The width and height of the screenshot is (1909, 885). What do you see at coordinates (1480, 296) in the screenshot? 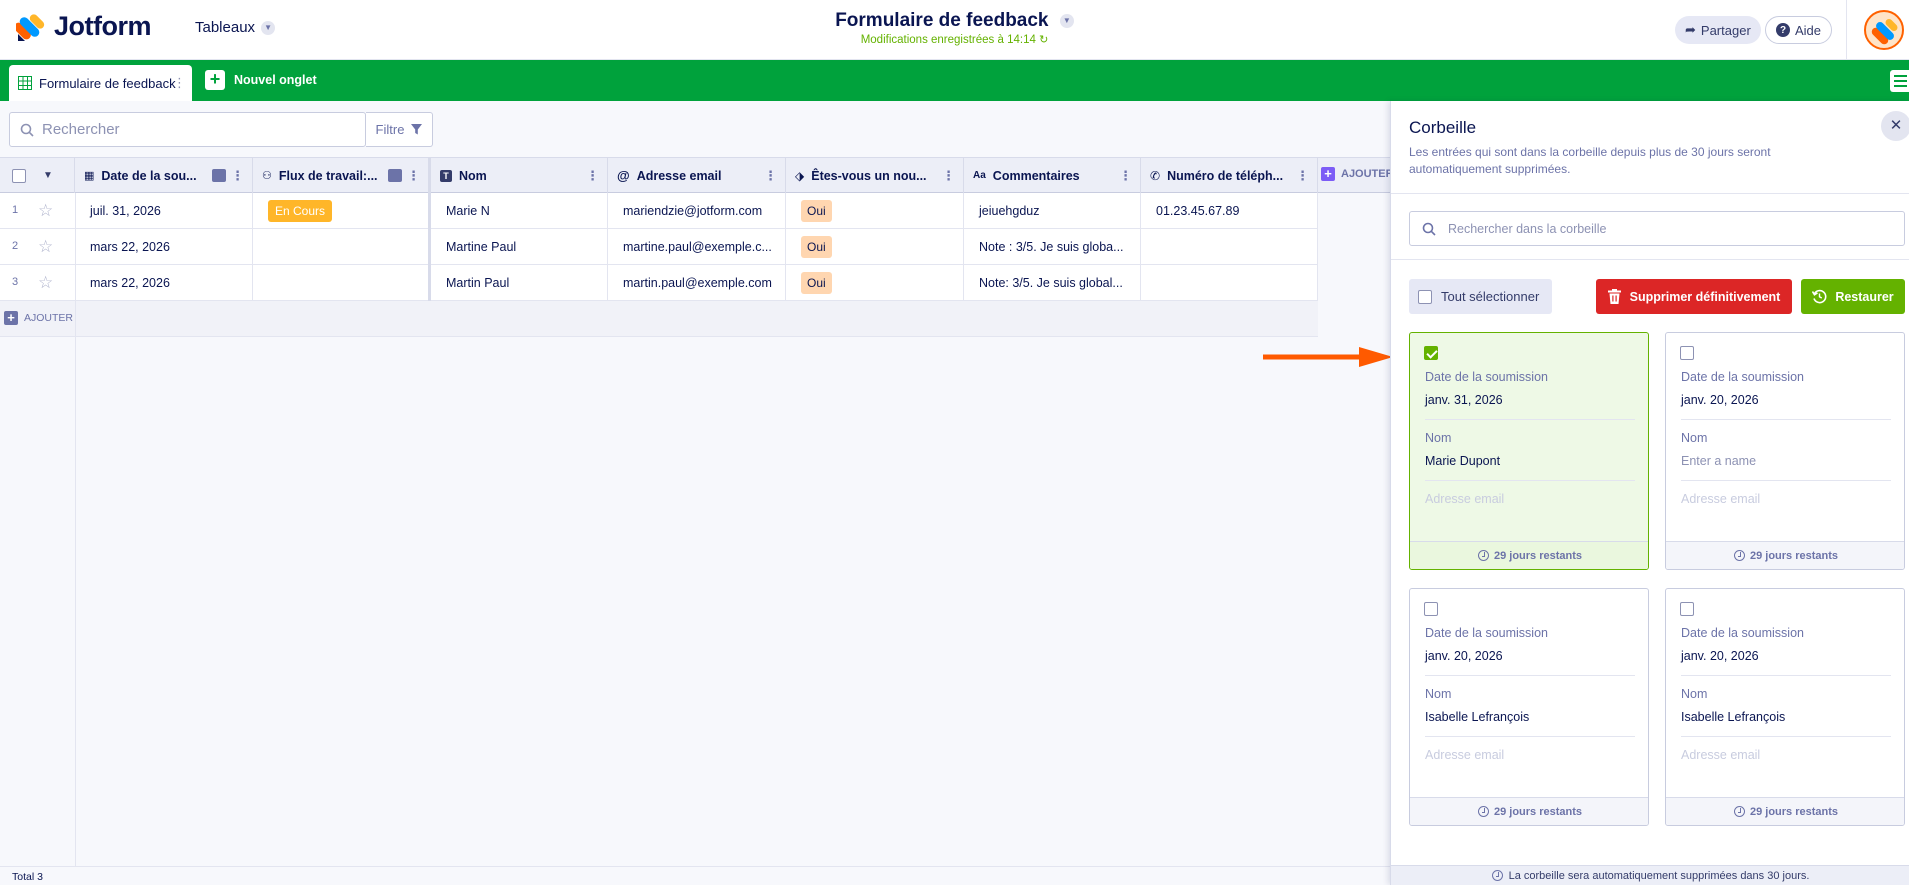
I see `select-all-button: Tout sélectionner` at bounding box center [1480, 296].